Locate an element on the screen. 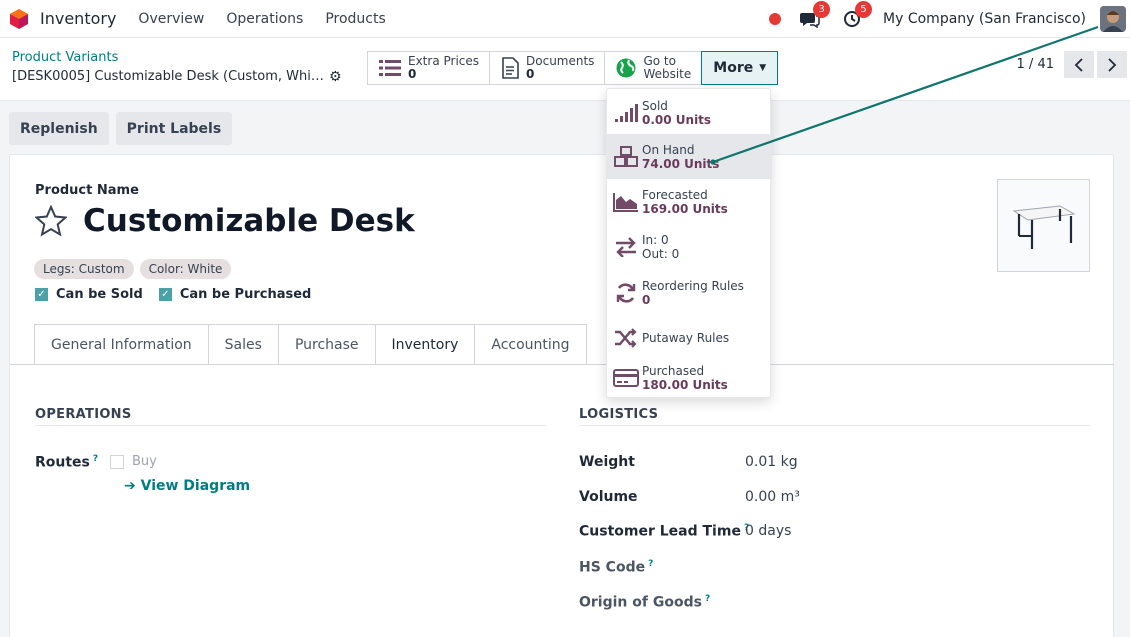 The image size is (1130, 637). view-diagram-link: ➔ View Diagram is located at coordinates (187, 486).